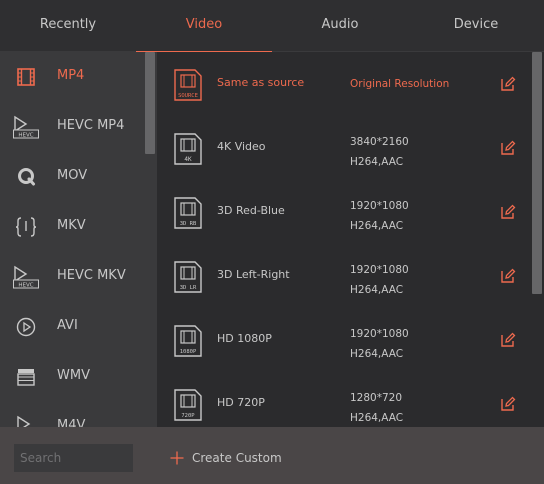  I want to click on svg-text: 1080P, so click(188, 352).